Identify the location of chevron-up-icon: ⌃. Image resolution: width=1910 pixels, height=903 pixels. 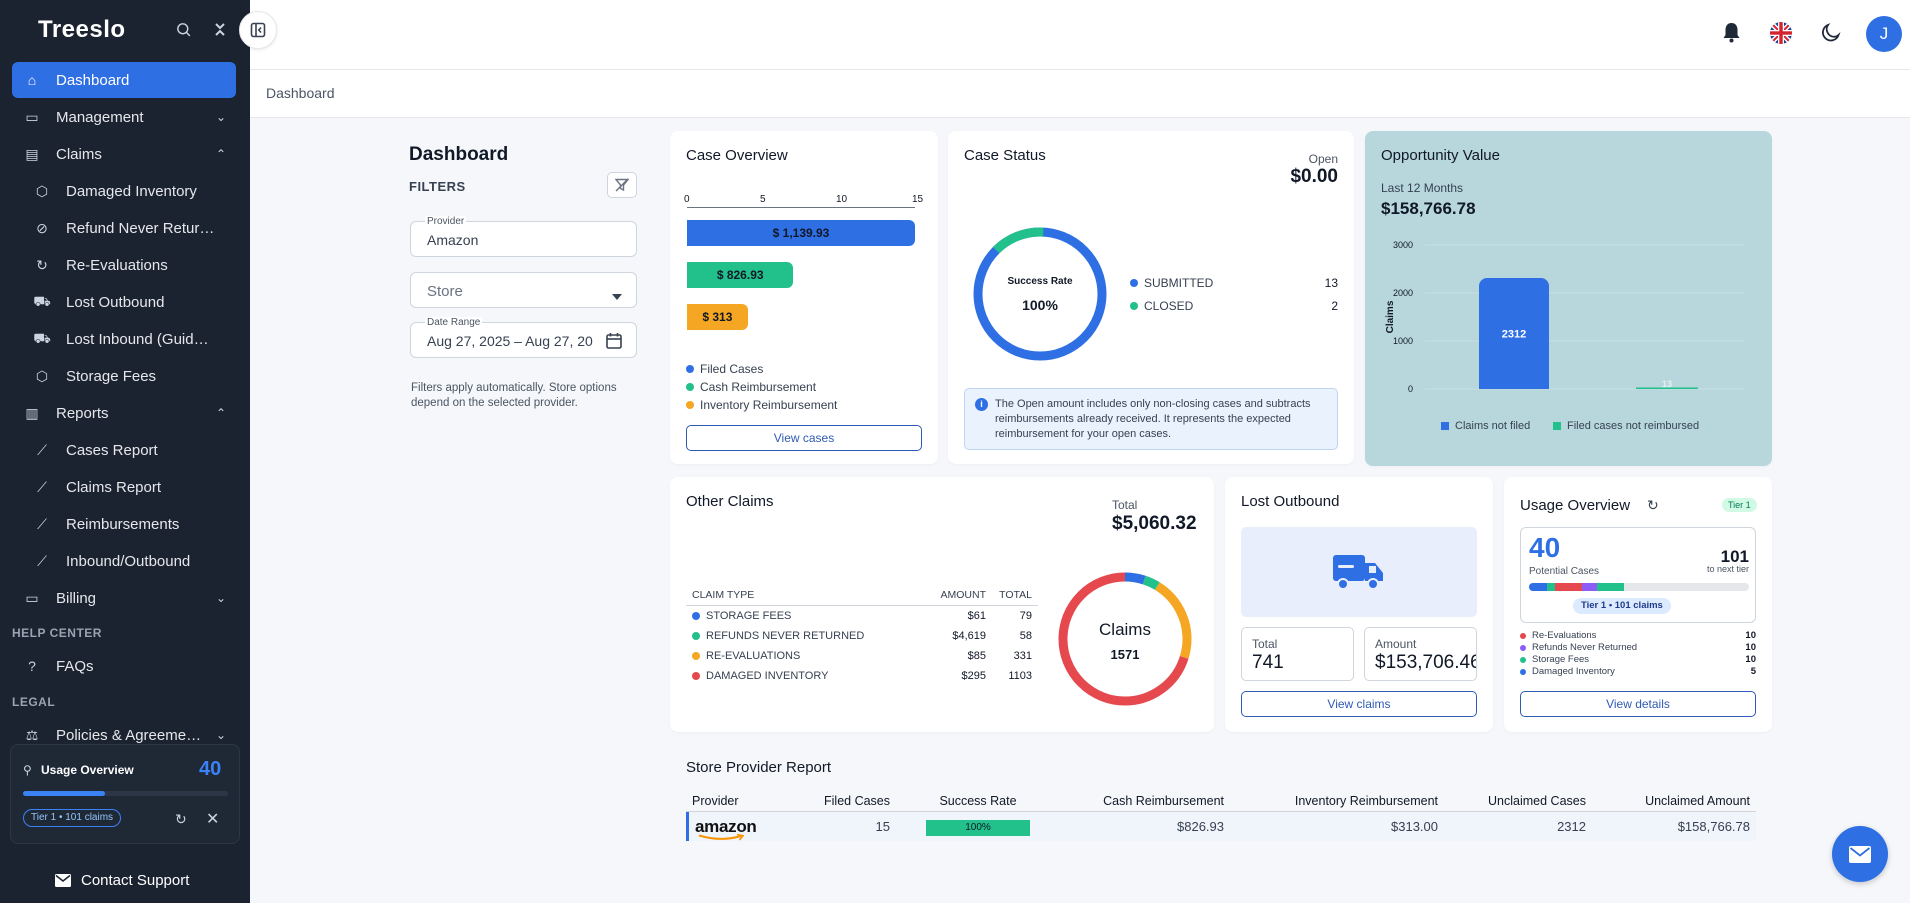
(220, 154).